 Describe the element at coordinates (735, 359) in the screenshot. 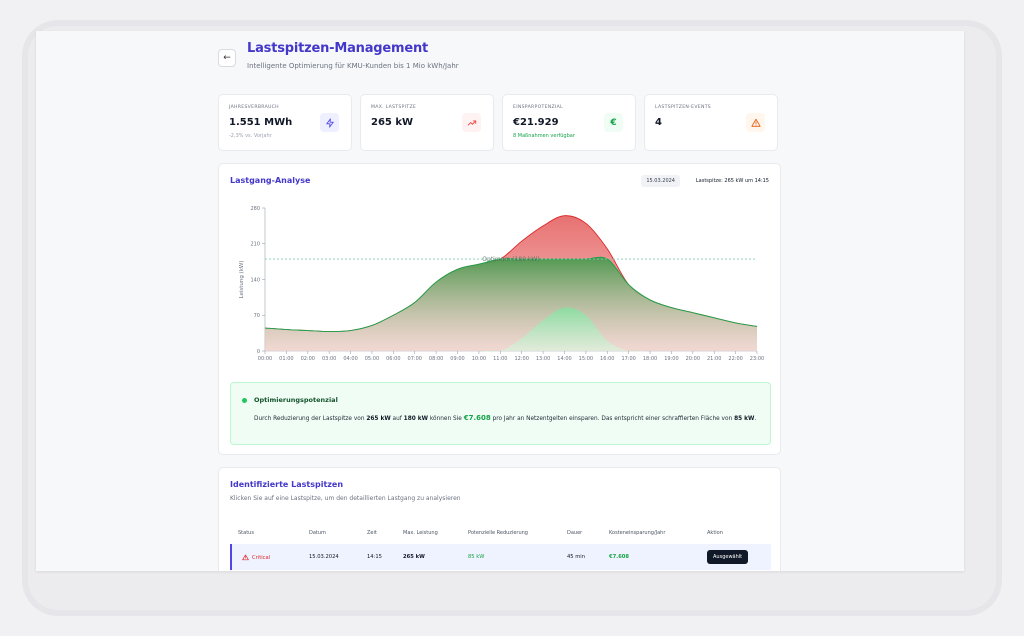

I see `x-tick-label: 22:00` at that location.